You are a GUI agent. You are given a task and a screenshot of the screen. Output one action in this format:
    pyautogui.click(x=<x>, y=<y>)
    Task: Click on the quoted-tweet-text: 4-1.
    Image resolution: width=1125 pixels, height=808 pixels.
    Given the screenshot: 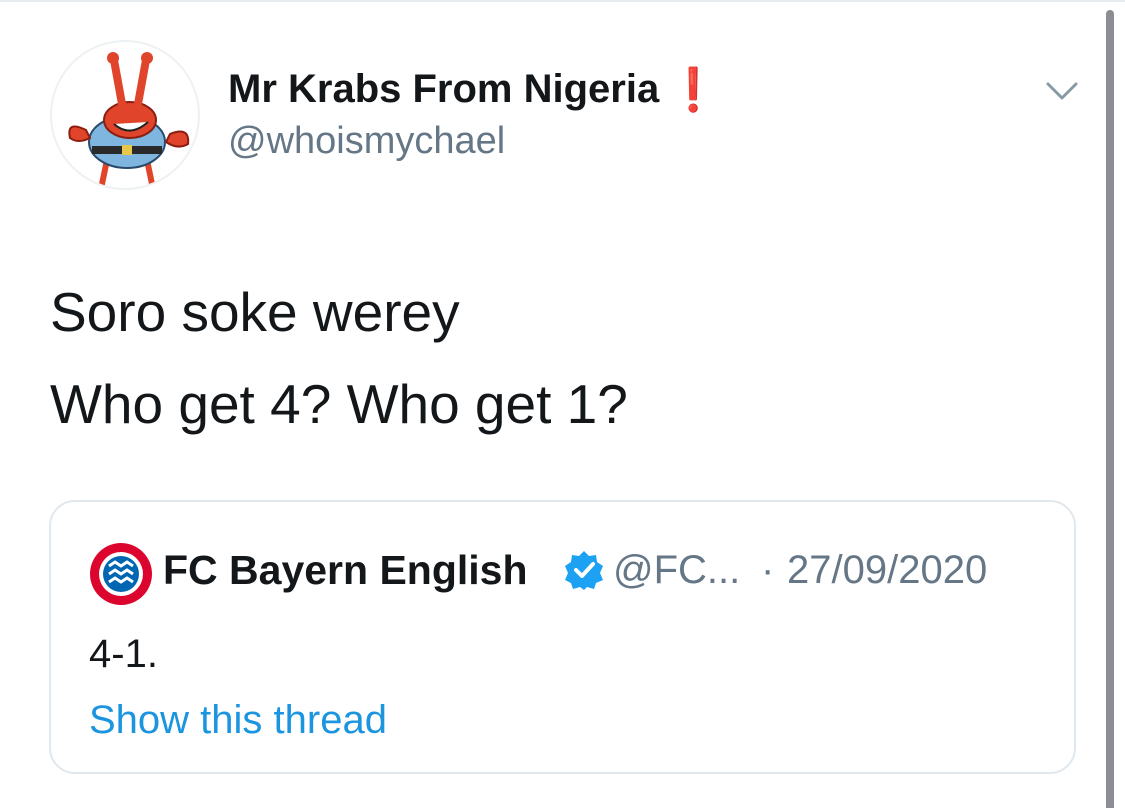 What is the action you would take?
    pyautogui.click(x=123, y=654)
    